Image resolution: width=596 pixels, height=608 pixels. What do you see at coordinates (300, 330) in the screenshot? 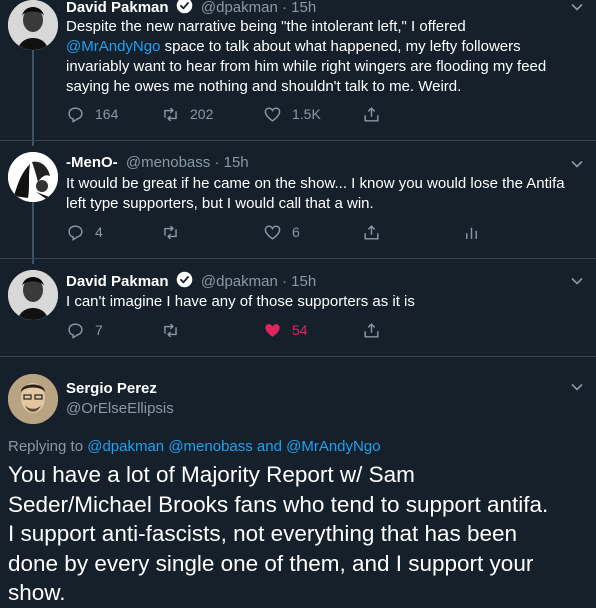
I see `like-count: 54` at bounding box center [300, 330].